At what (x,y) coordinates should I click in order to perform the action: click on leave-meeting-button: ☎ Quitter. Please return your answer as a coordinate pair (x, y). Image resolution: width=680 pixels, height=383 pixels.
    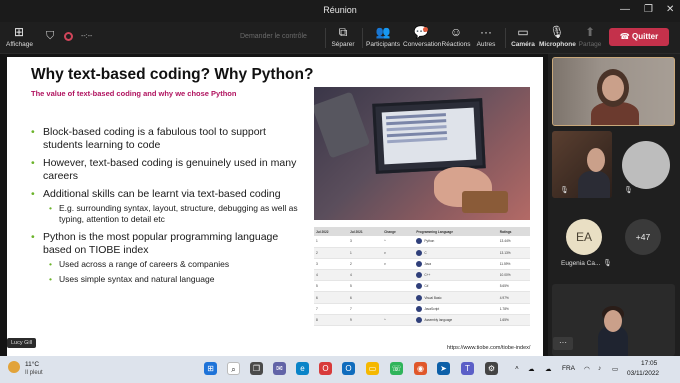
    Looking at the image, I should click on (639, 37).